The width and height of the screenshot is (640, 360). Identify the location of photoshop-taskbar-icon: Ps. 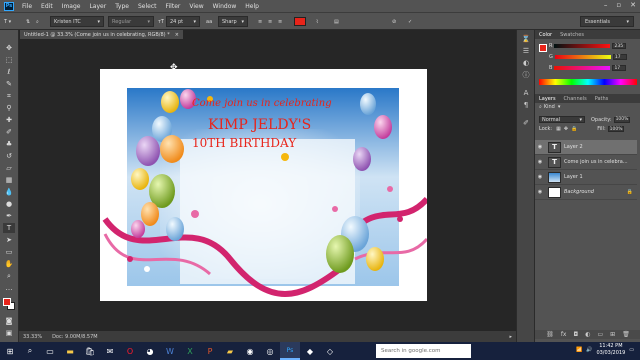
(290, 351).